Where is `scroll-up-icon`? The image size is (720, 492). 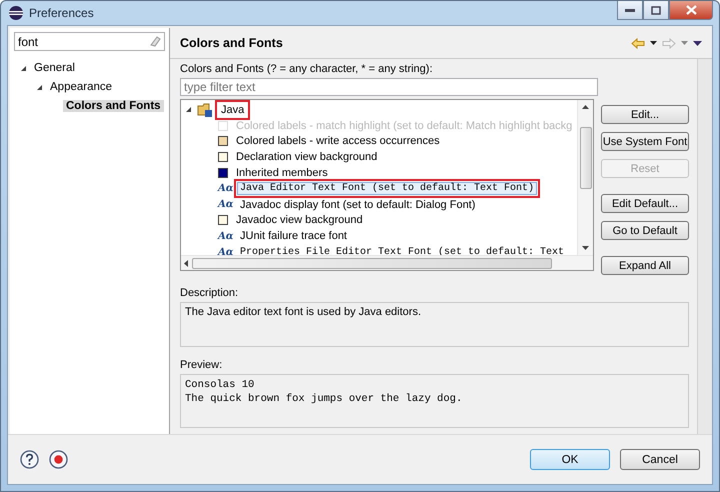
scroll-up-icon is located at coordinates (585, 107).